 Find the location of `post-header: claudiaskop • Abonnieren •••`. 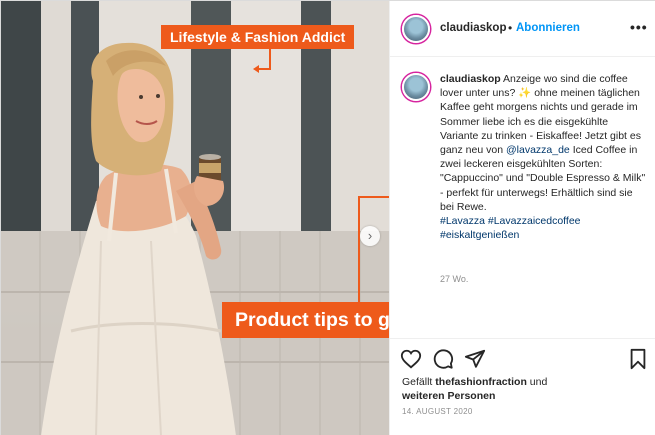

post-header: claudiaskop • Abonnieren ••• is located at coordinates (522, 29).